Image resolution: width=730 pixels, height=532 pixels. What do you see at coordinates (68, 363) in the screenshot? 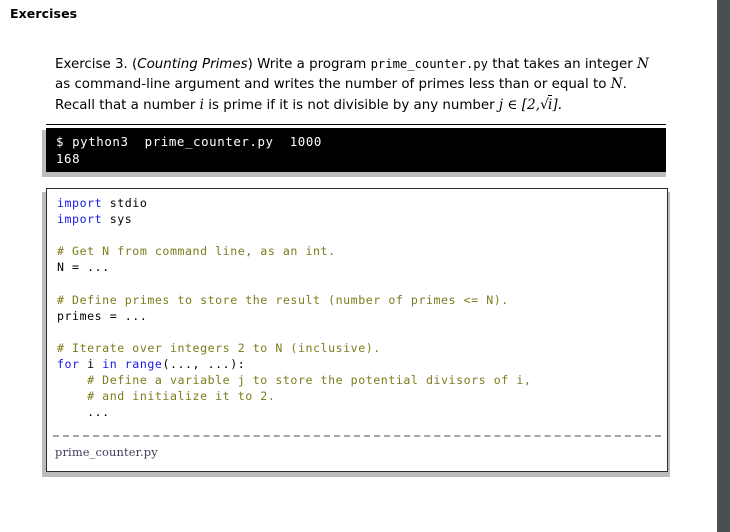
I see `code-token: for` at bounding box center [68, 363].